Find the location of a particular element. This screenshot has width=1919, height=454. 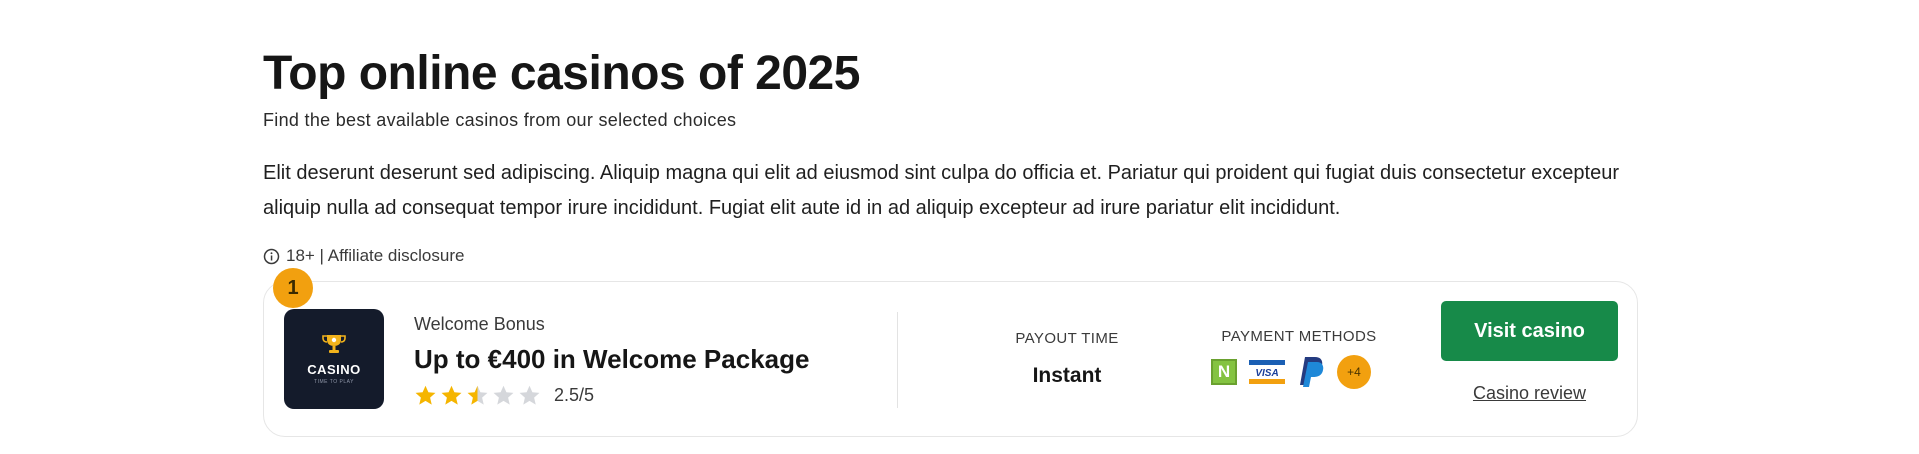

visa-icon: VISA is located at coordinates (1267, 372).